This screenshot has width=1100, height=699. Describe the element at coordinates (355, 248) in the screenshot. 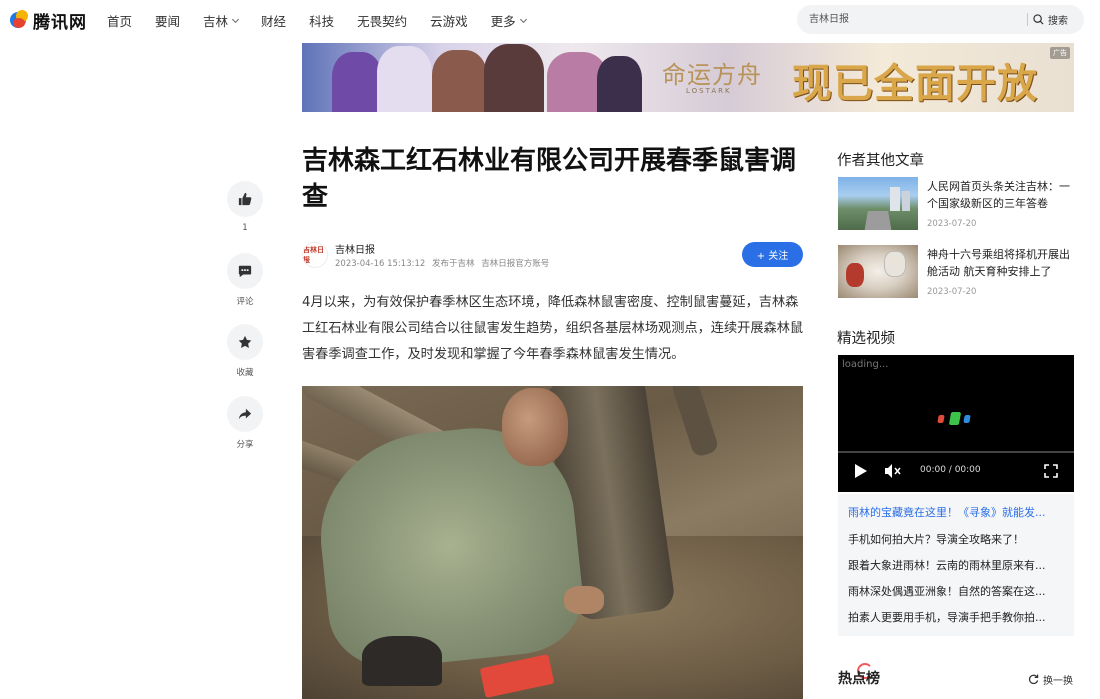

I see `source-name: 吉林日报` at that location.